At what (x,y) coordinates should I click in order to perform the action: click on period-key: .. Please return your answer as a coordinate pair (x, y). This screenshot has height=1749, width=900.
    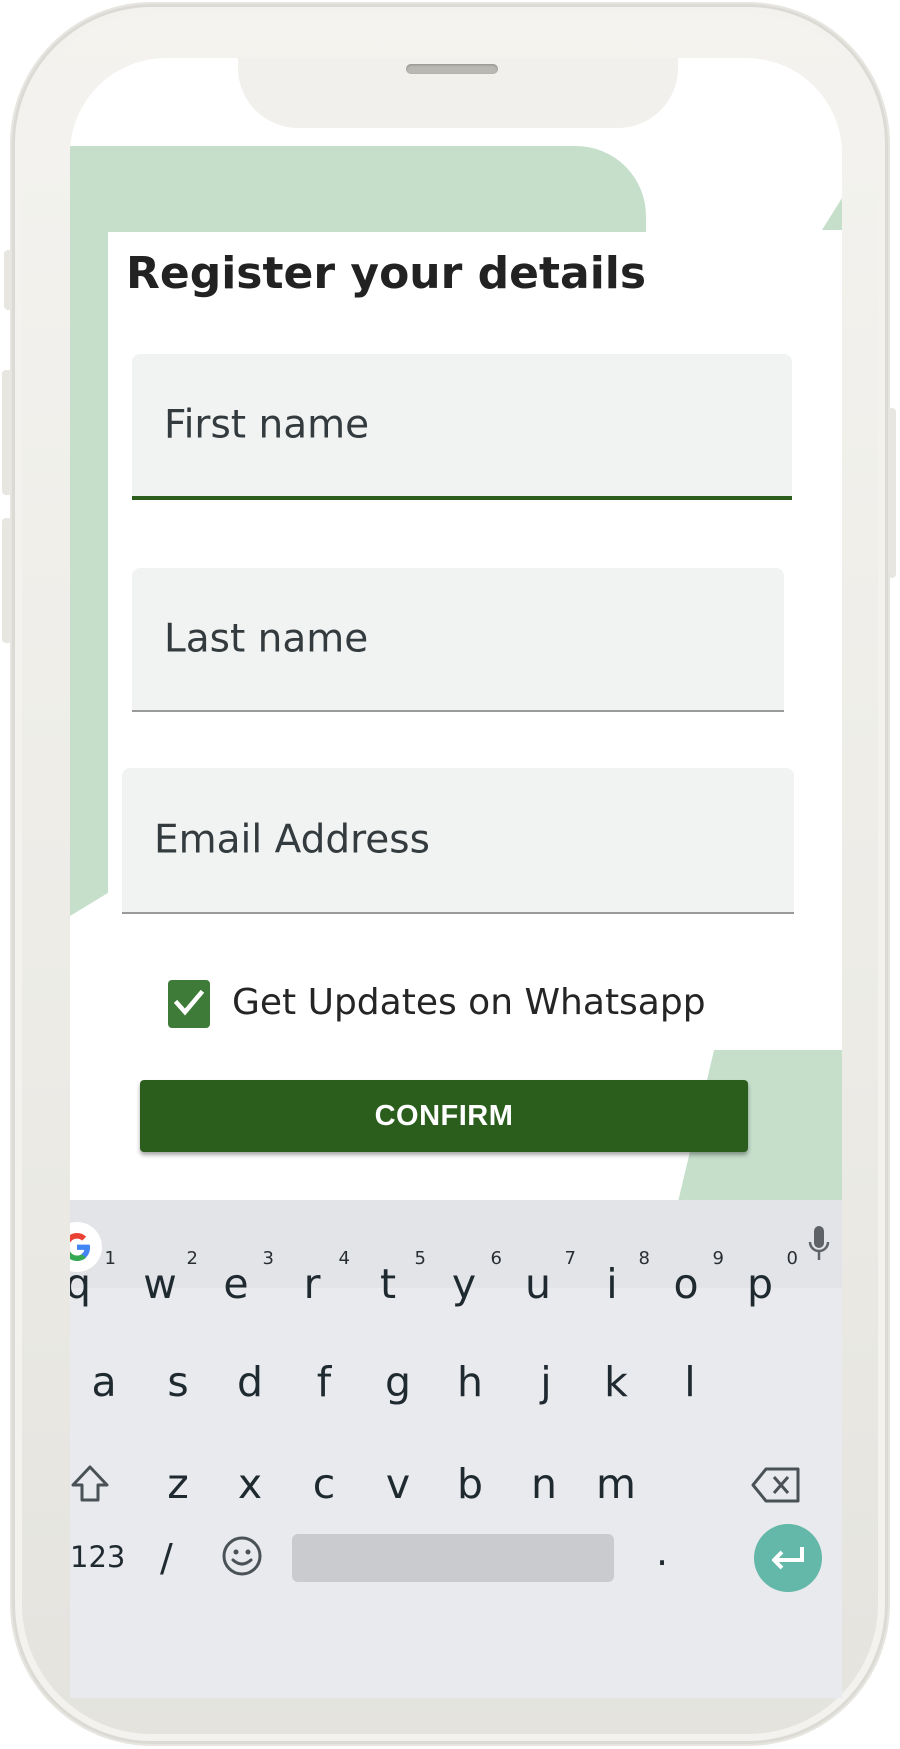
    Looking at the image, I should click on (662, 1552).